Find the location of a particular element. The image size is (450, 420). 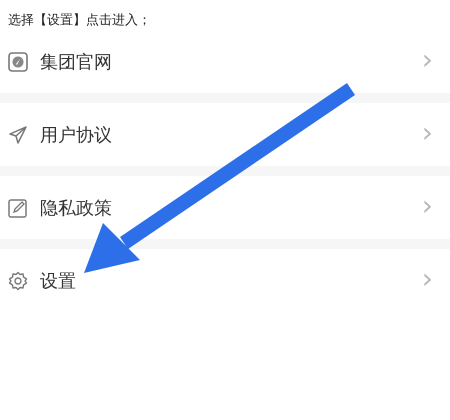

settings-icon is located at coordinates (18, 280).